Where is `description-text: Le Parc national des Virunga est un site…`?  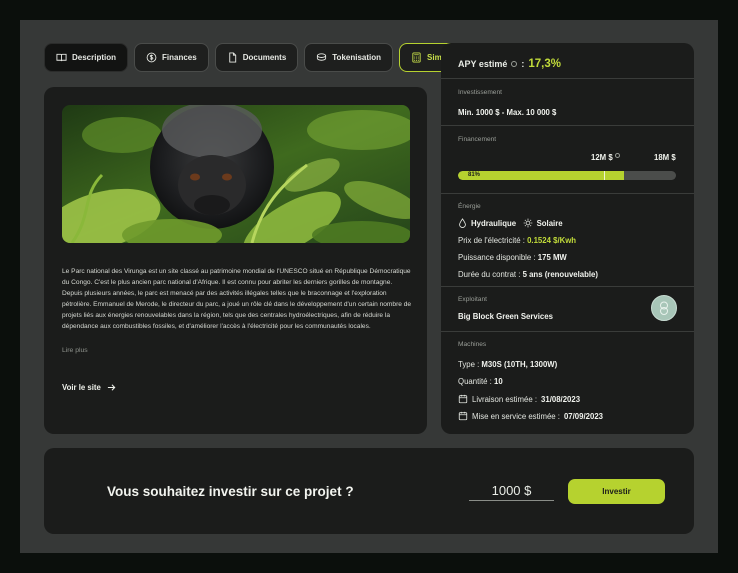
description-text: Le Parc national des Virunga est un site… is located at coordinates (237, 299).